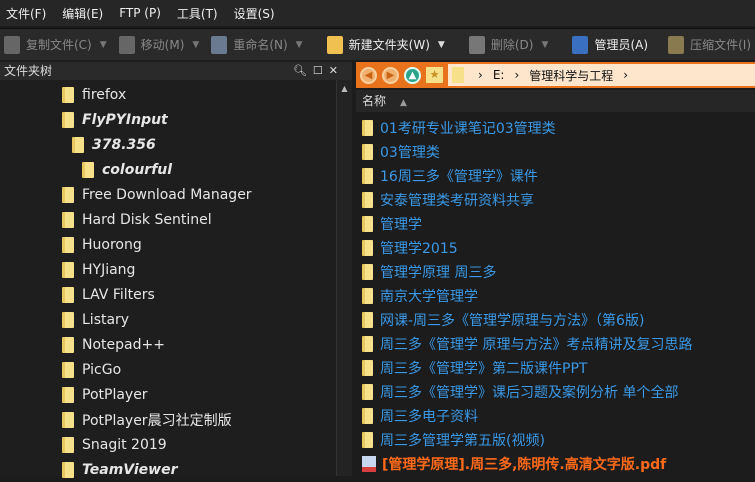 This screenshot has height=482, width=755. I want to click on sort-ascending-icon: ▲, so click(403, 103).